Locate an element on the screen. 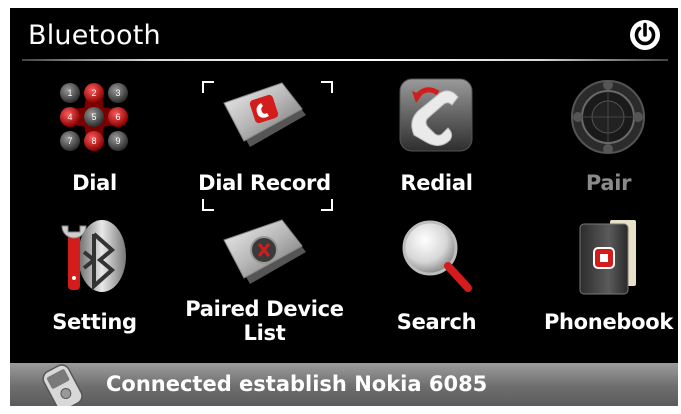 This screenshot has width=681, height=414. radar-icon is located at coordinates (608, 117).